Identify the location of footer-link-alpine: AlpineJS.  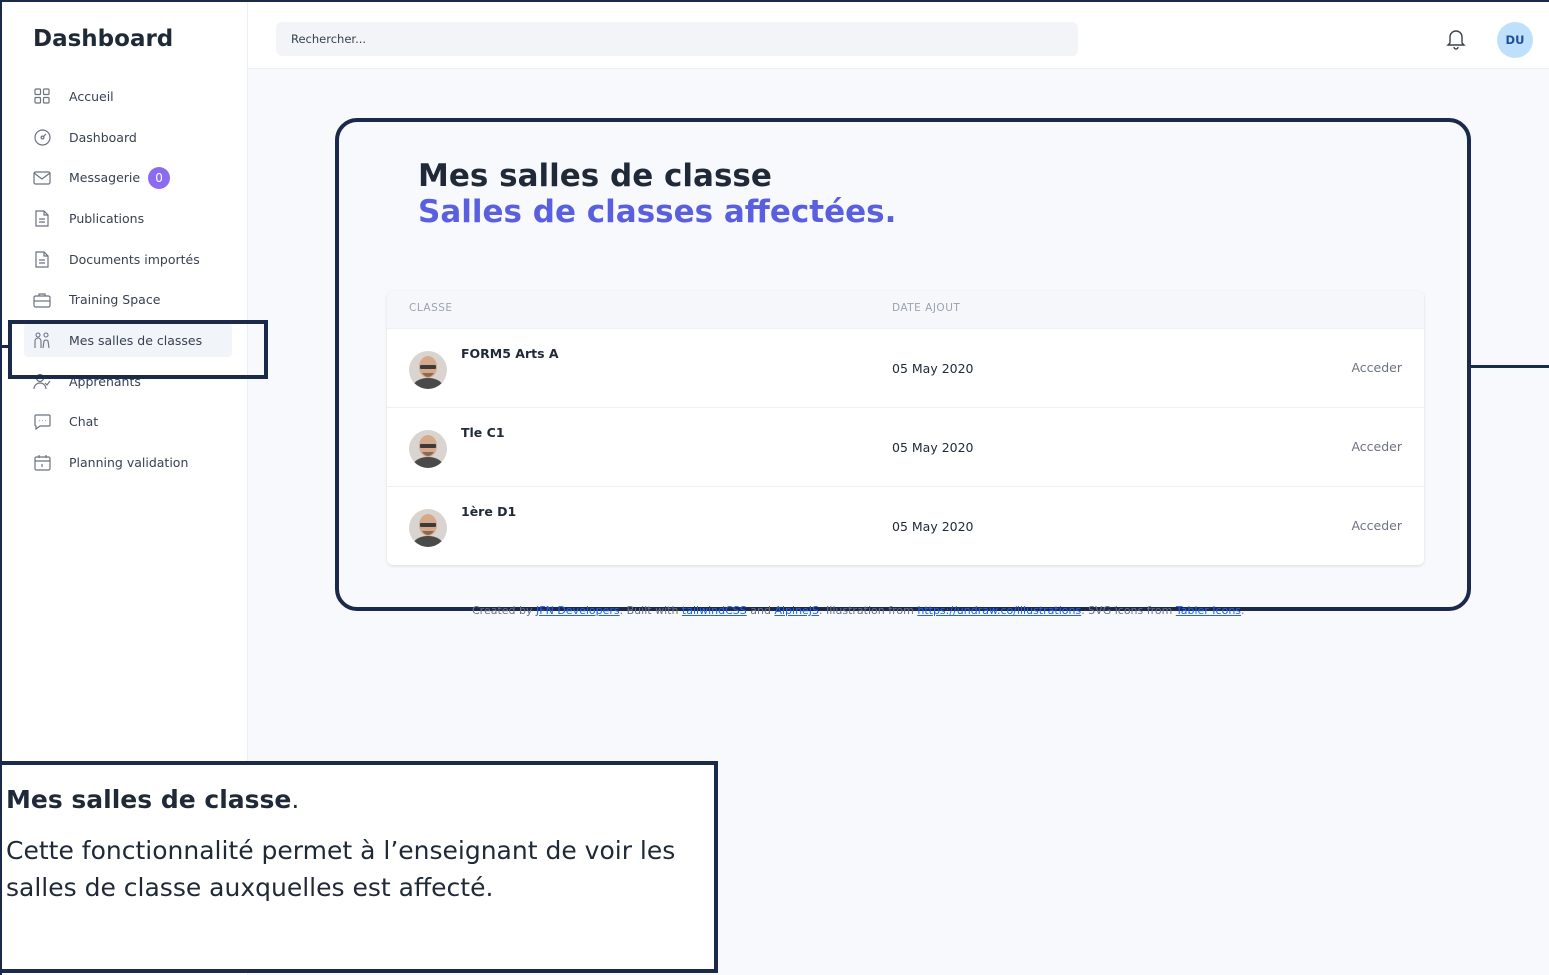
(796, 610).